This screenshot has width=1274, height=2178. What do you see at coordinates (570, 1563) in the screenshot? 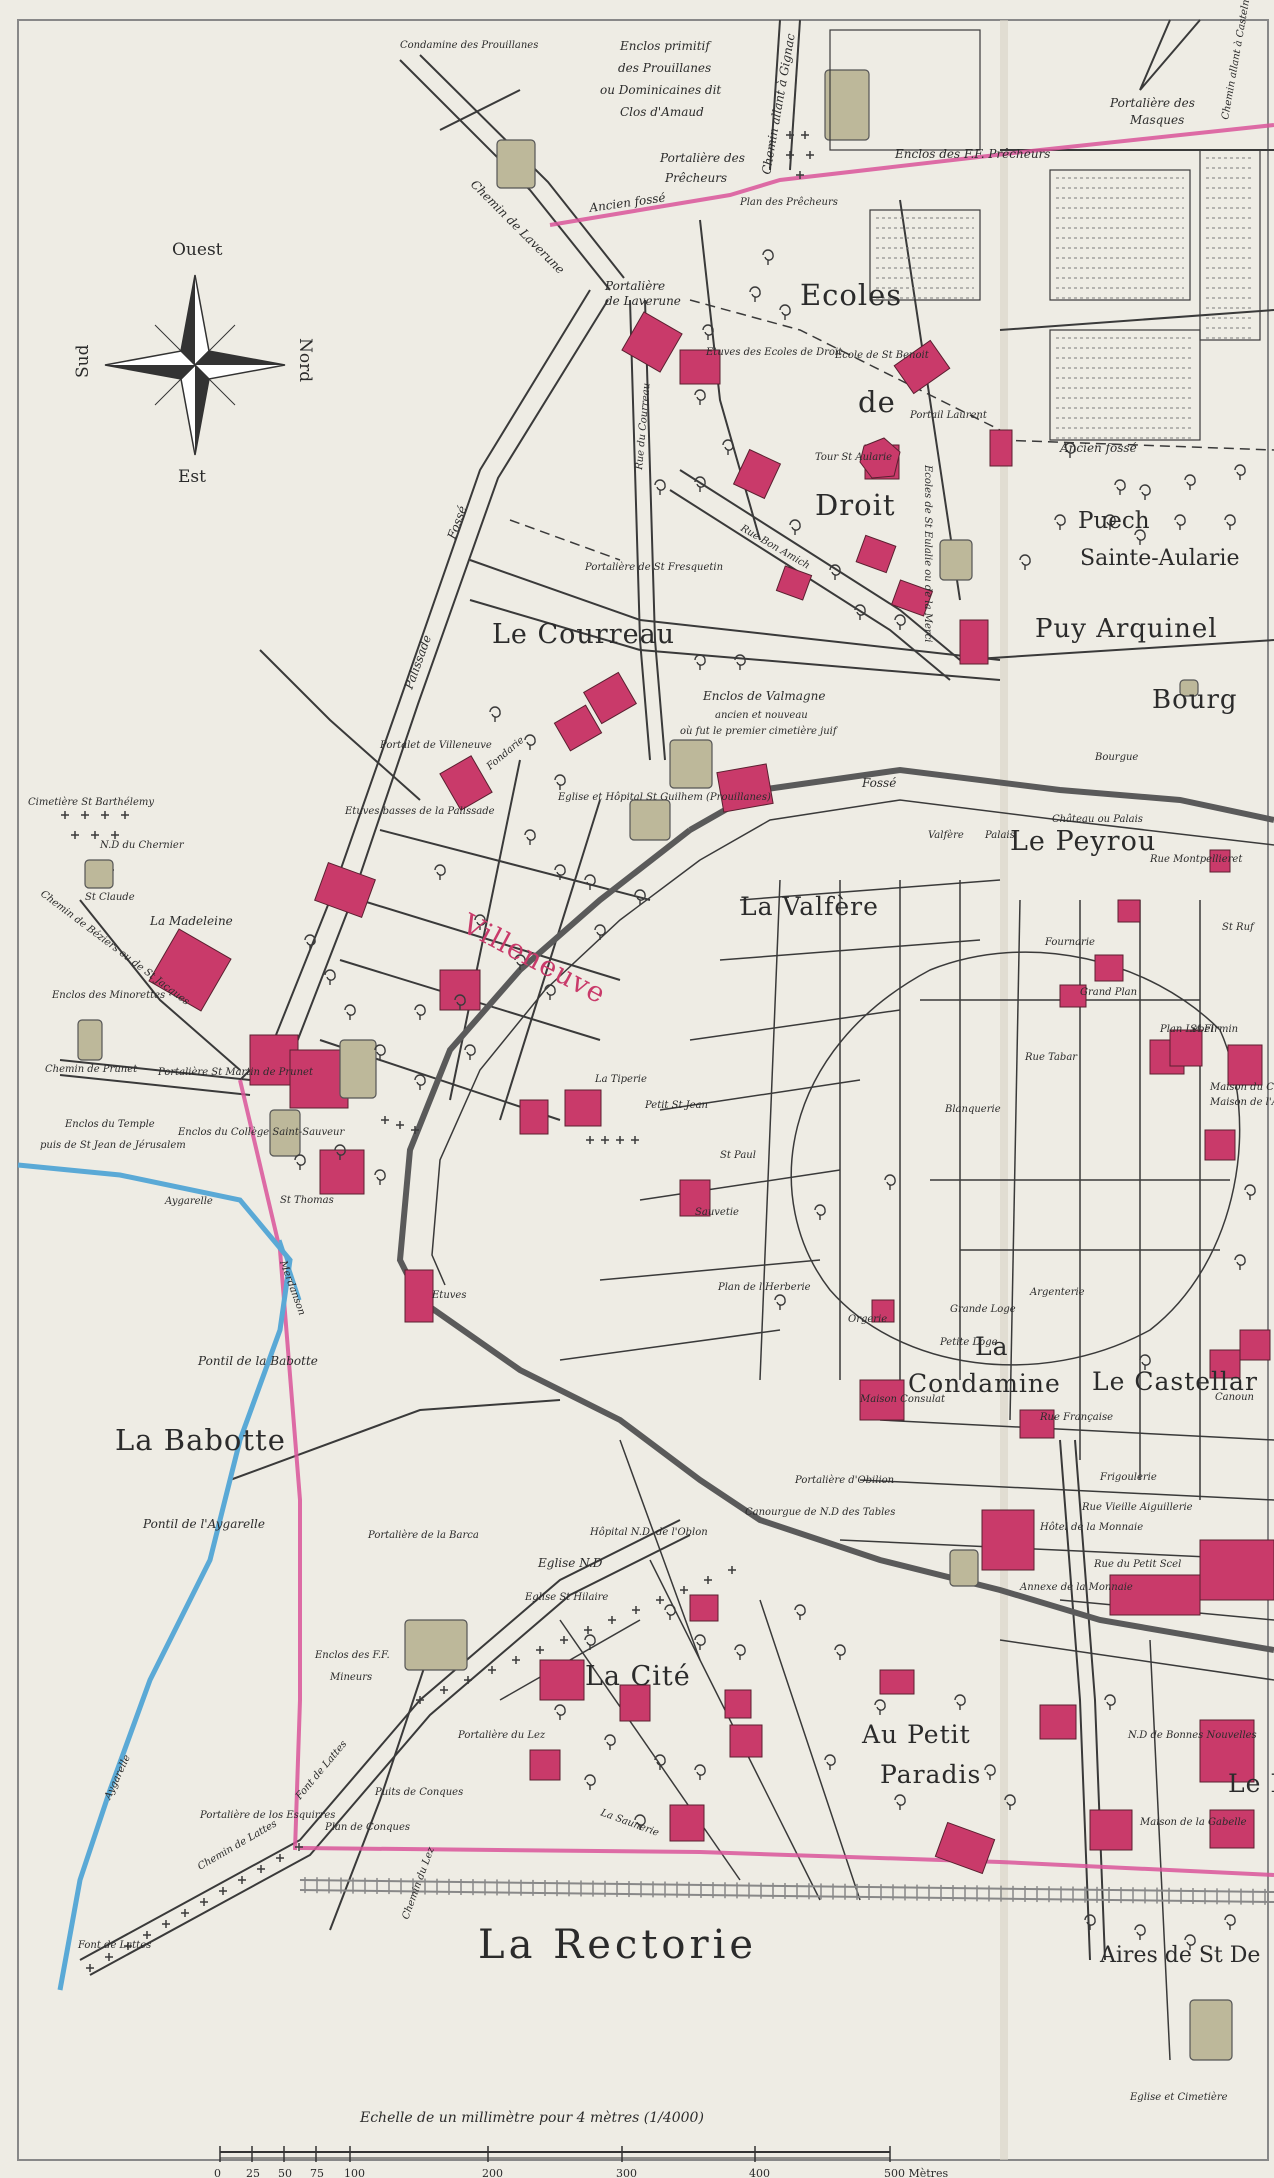
I see `label-eglise-nd: Eglise N.D` at bounding box center [570, 1563].